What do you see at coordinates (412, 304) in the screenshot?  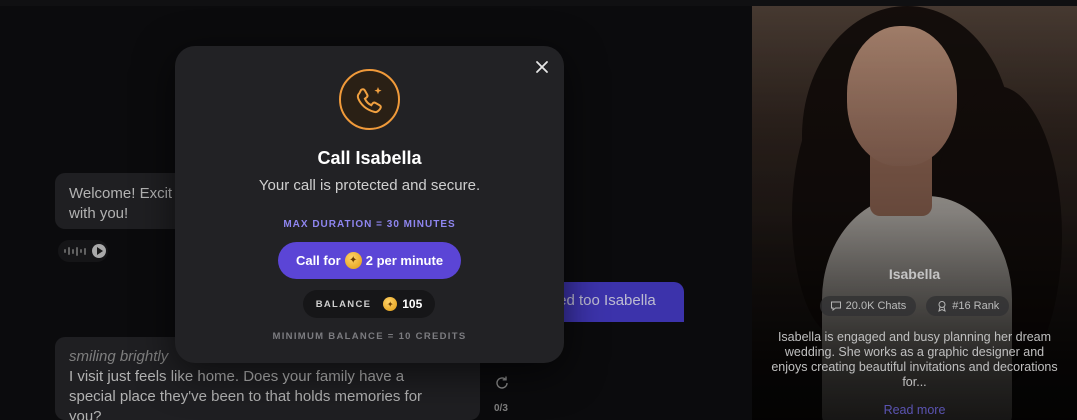 I see `balance-value: 105` at bounding box center [412, 304].